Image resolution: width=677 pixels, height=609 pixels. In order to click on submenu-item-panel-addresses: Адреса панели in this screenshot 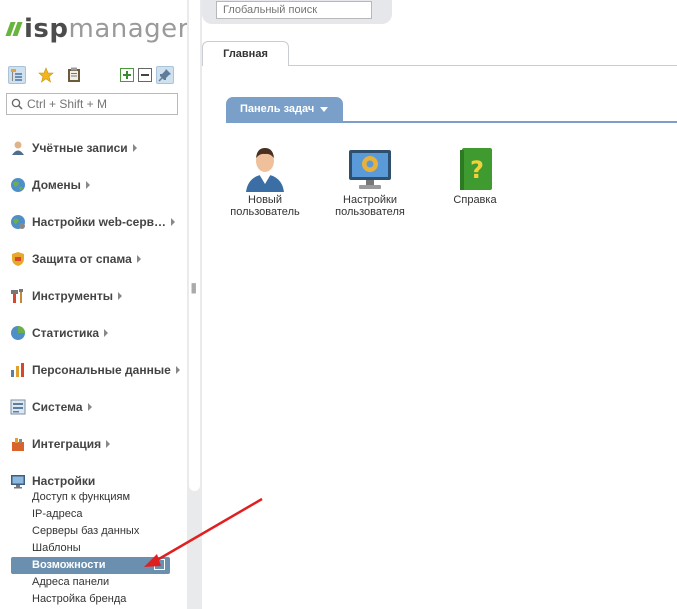, I will do `click(93, 582)`.